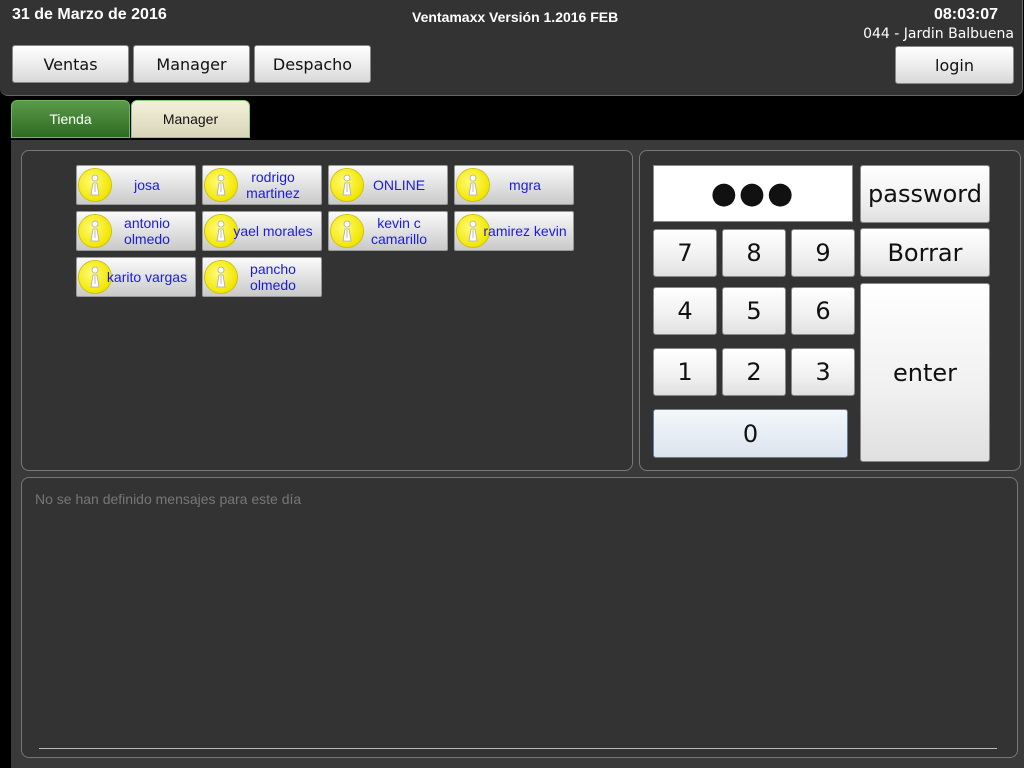 This screenshot has width=1024, height=768. I want to click on user-name: karito vargas, so click(147, 277).